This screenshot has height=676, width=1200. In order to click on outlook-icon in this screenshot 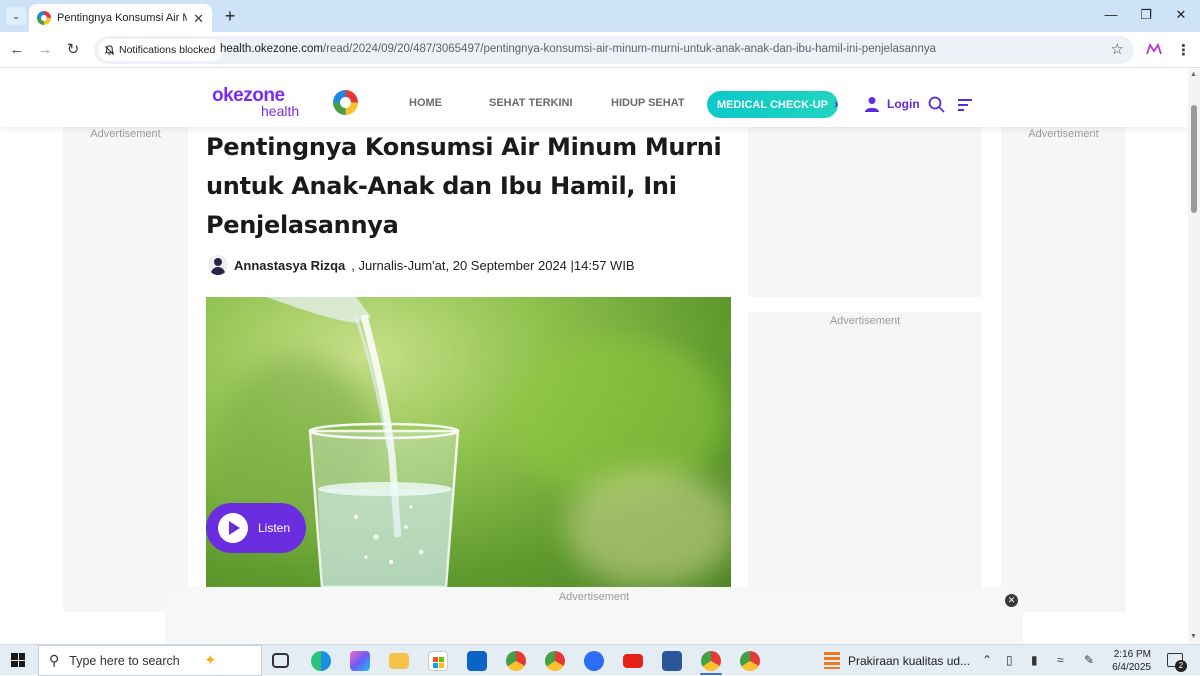, I will do `click(477, 661)`.